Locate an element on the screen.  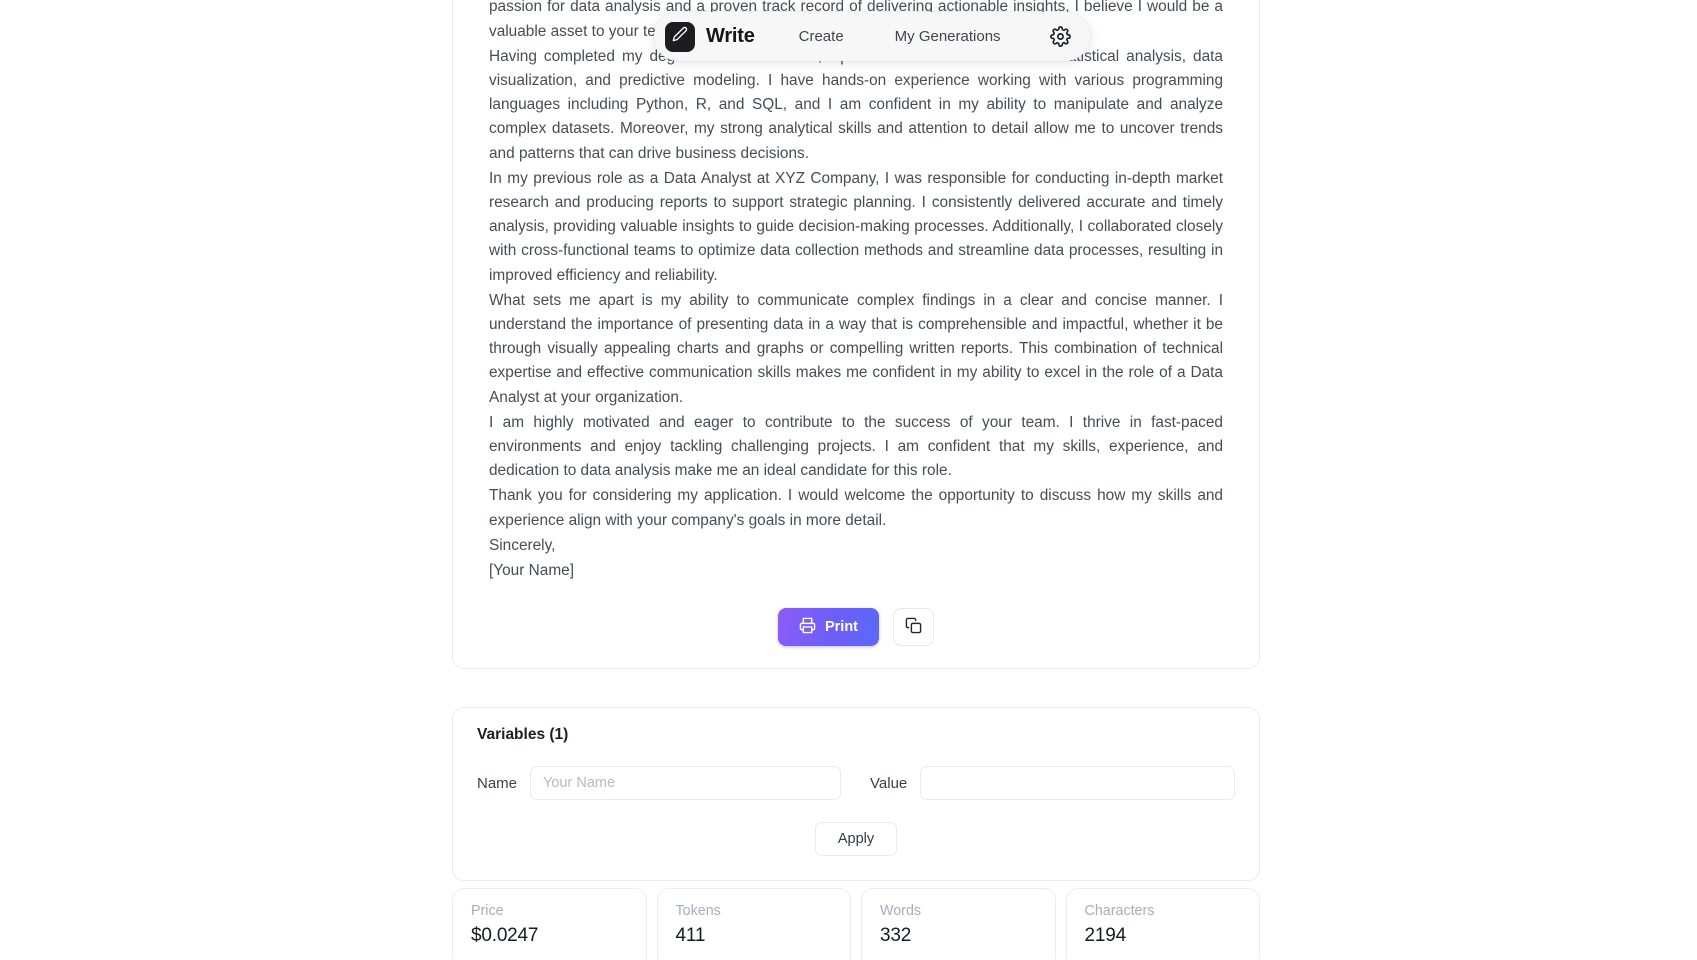
pencil-icon is located at coordinates (680, 36).